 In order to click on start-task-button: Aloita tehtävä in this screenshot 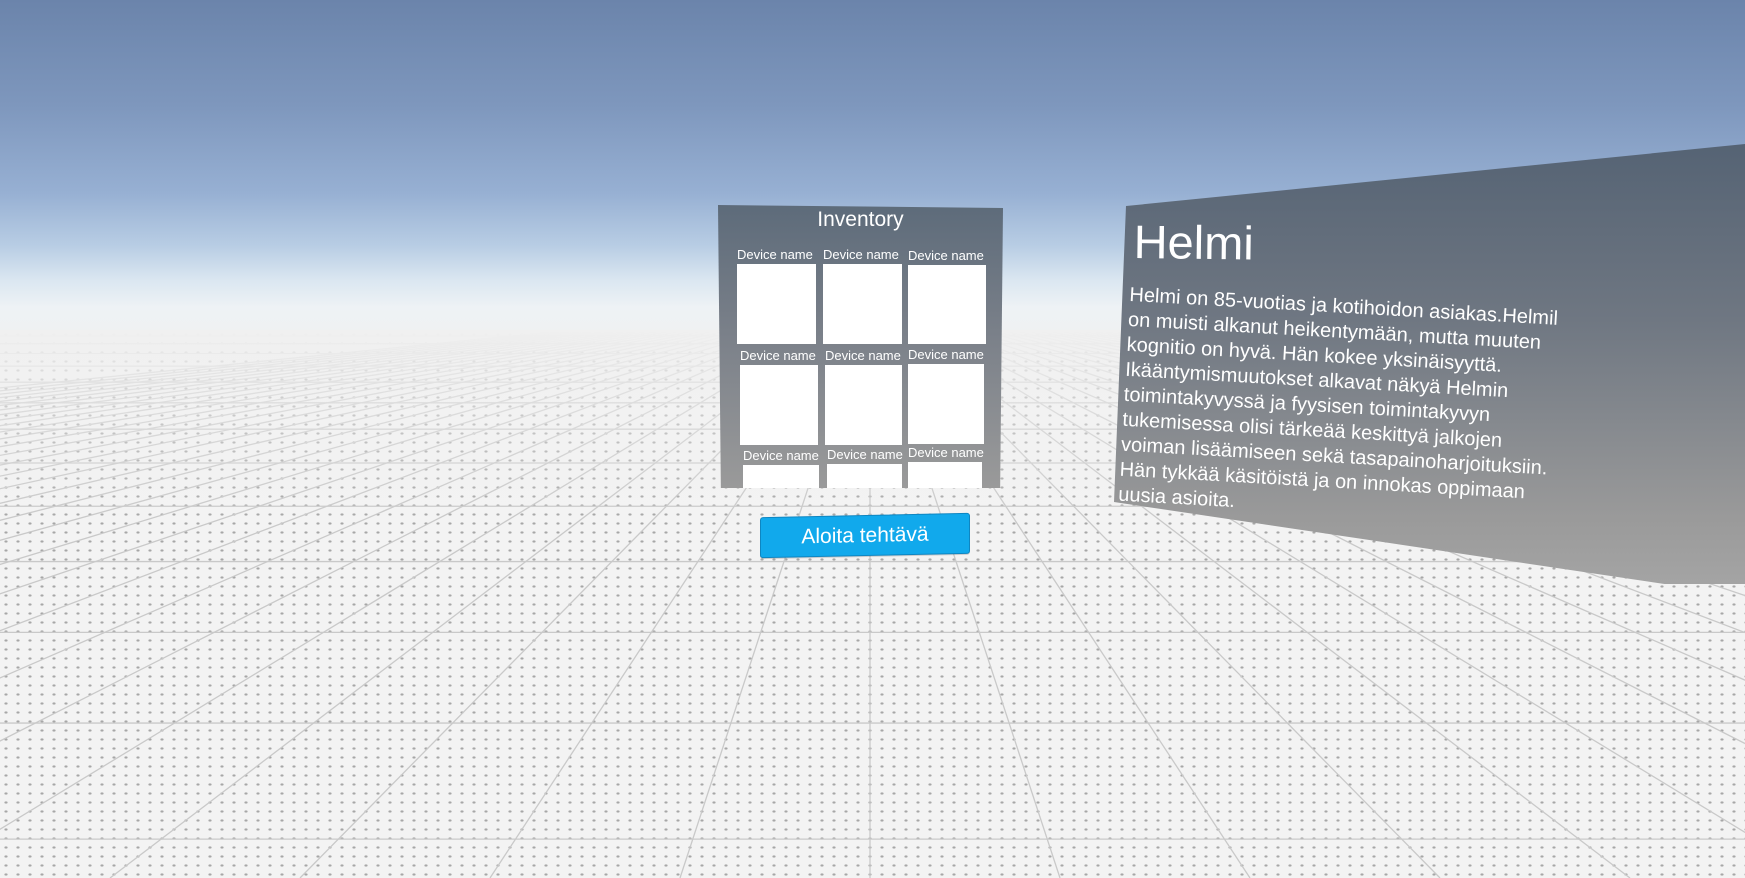, I will do `click(865, 535)`.